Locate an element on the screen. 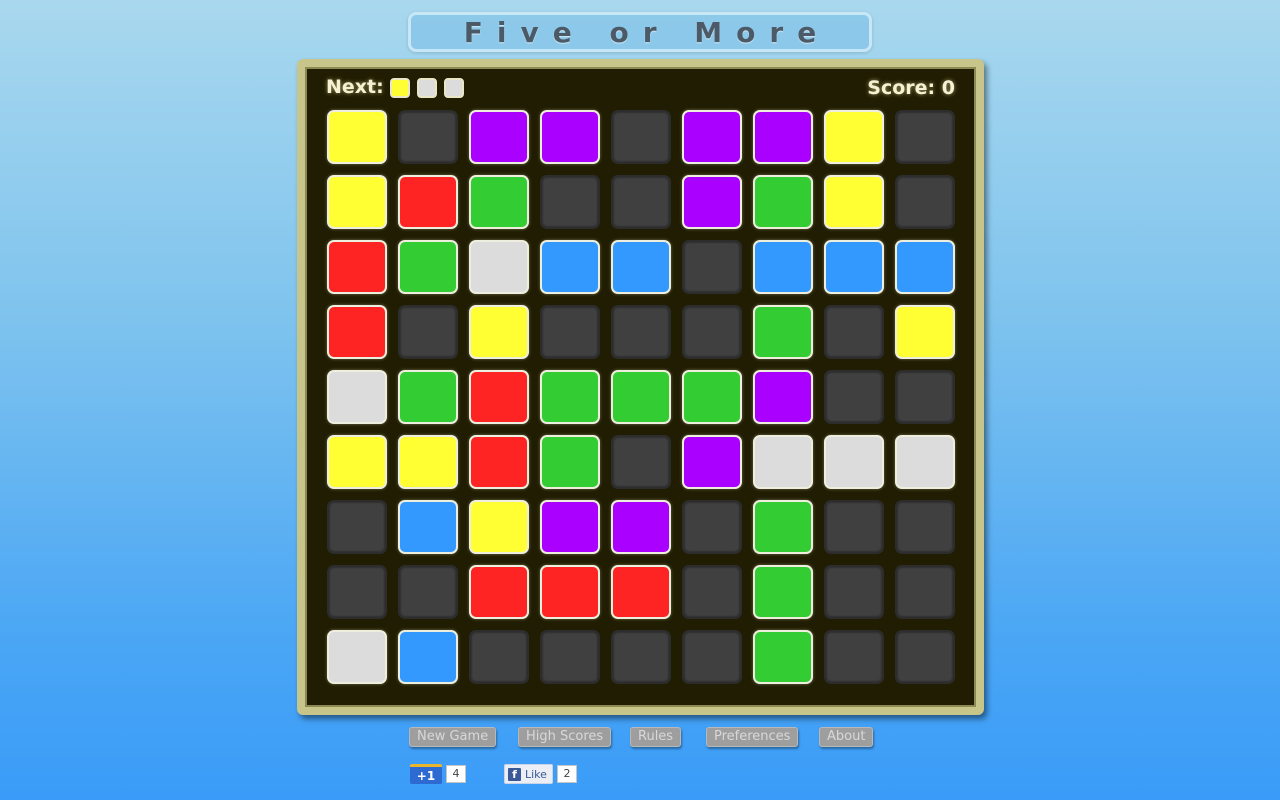 This screenshot has width=1280, height=800. gplus-button: +1 is located at coordinates (426, 774).